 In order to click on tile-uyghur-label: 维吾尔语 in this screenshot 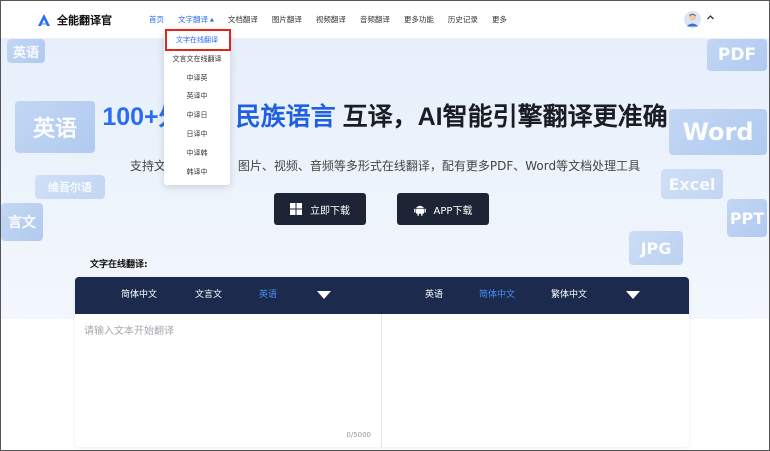, I will do `click(70, 187)`.